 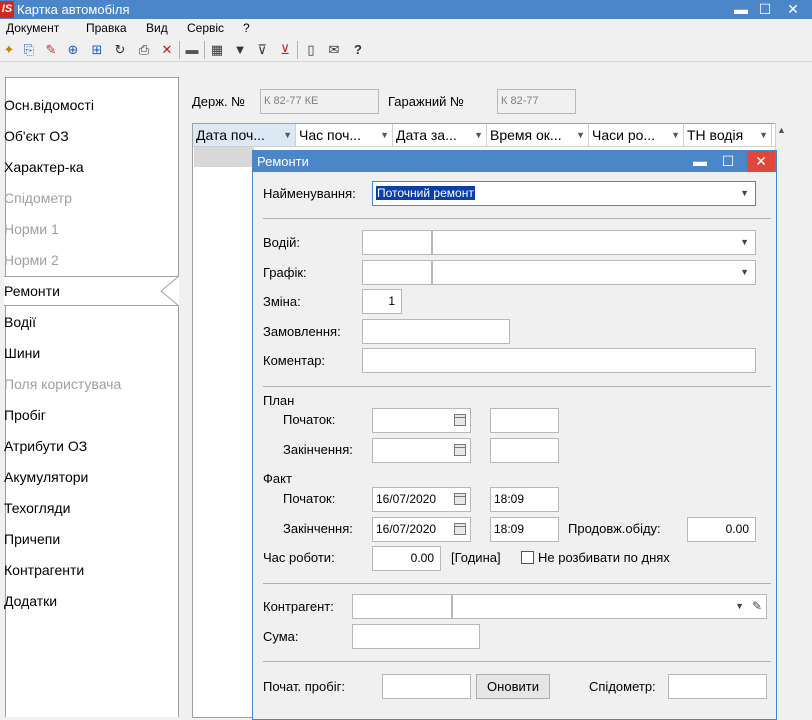 What do you see at coordinates (20, 322) in the screenshot?
I see `sidebar-item-drivers: Водії` at bounding box center [20, 322].